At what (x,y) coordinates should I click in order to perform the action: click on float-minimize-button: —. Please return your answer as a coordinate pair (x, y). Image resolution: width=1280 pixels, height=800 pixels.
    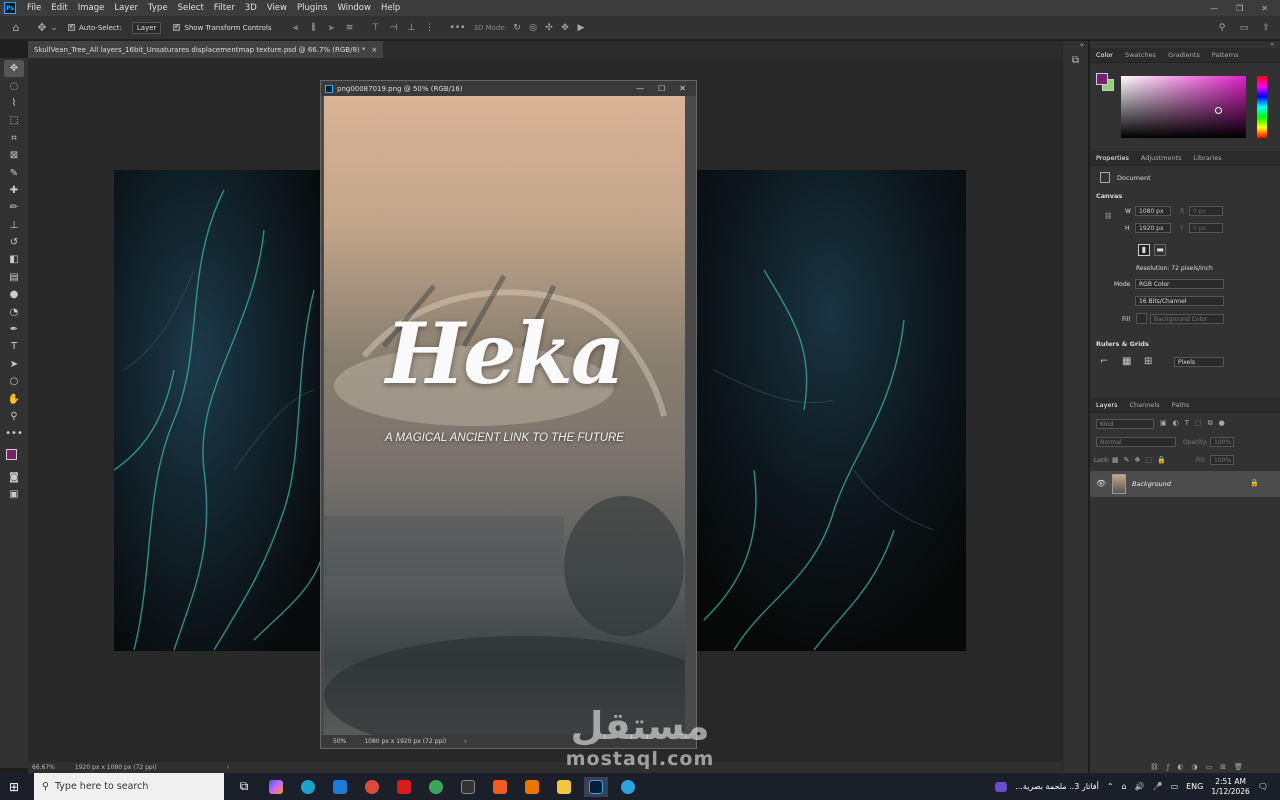
    Looking at the image, I should click on (640, 88).